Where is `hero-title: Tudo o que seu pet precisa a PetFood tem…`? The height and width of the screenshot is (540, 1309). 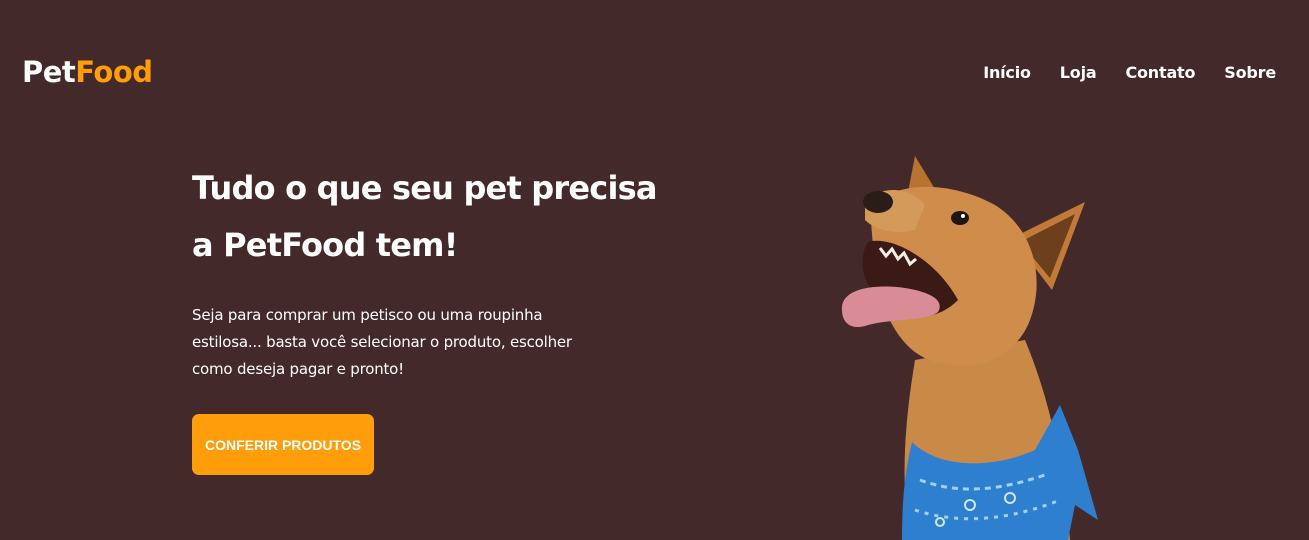
hero-title: Tudo o que seu pet precisa a PetFood tem… is located at coordinates (424, 217).